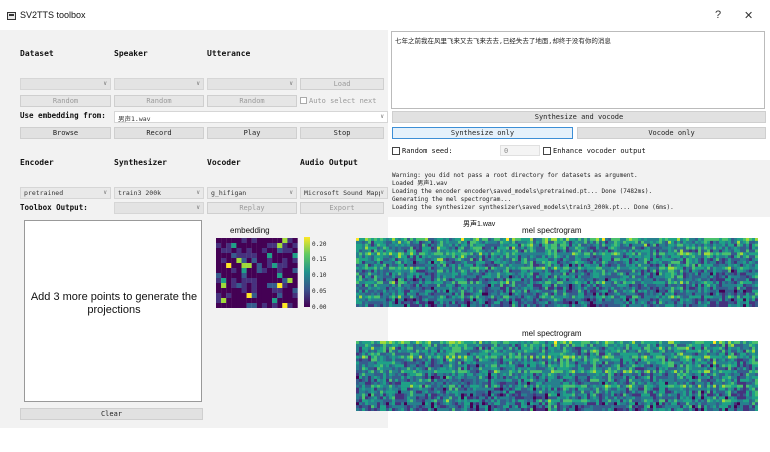  Describe the element at coordinates (396, 151) in the screenshot. I see `random-seed-checkbox` at that location.